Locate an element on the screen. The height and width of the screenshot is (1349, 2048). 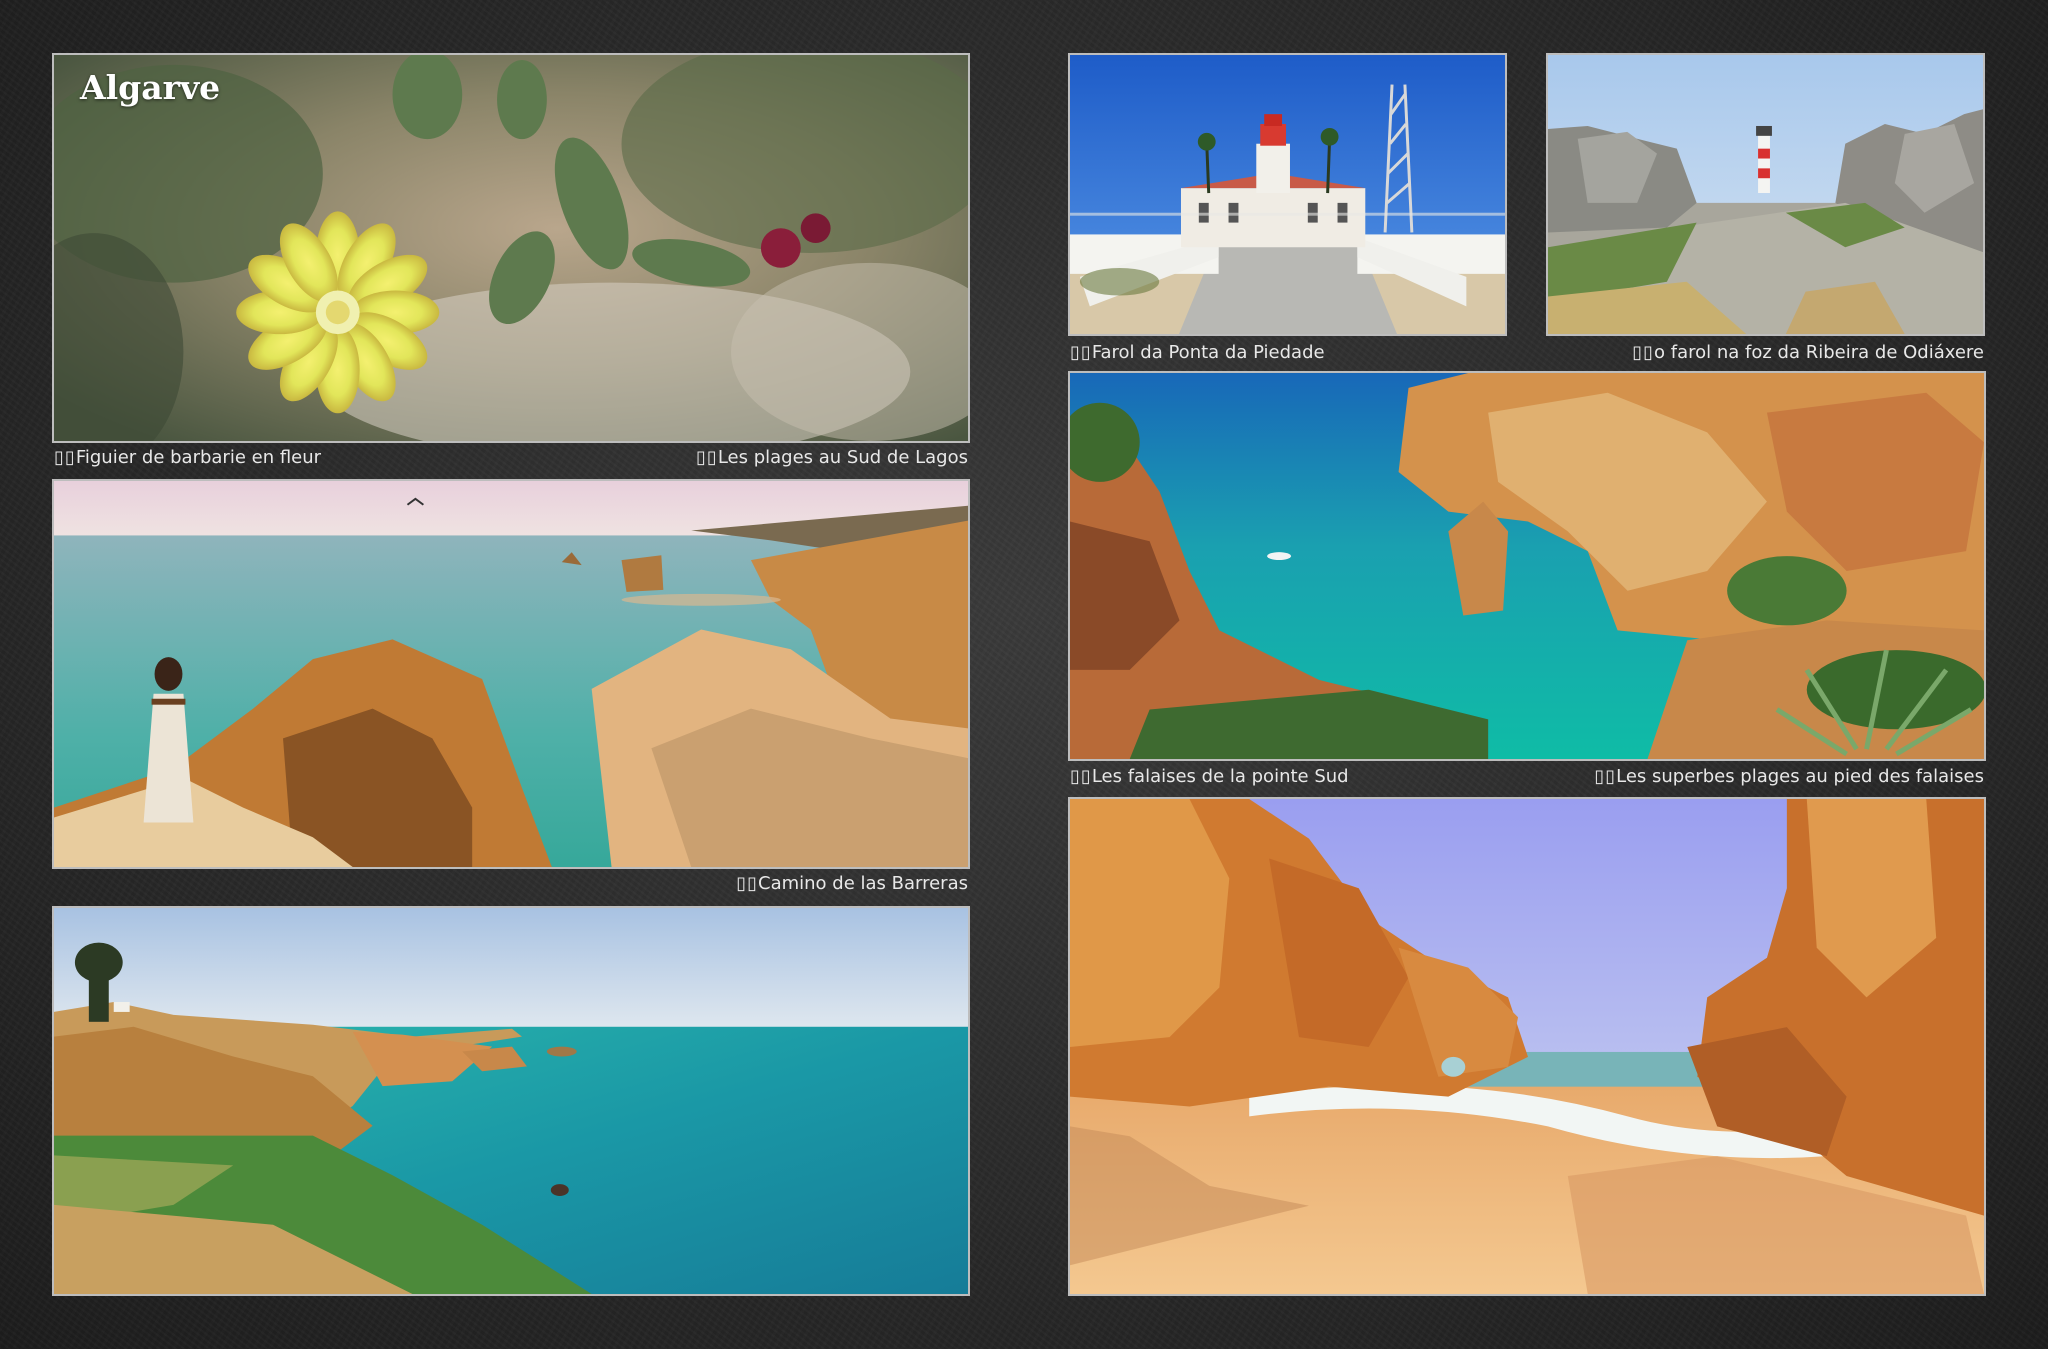
caption-camino: ▯▯Camino de las Barreras is located at coordinates (852, 883).